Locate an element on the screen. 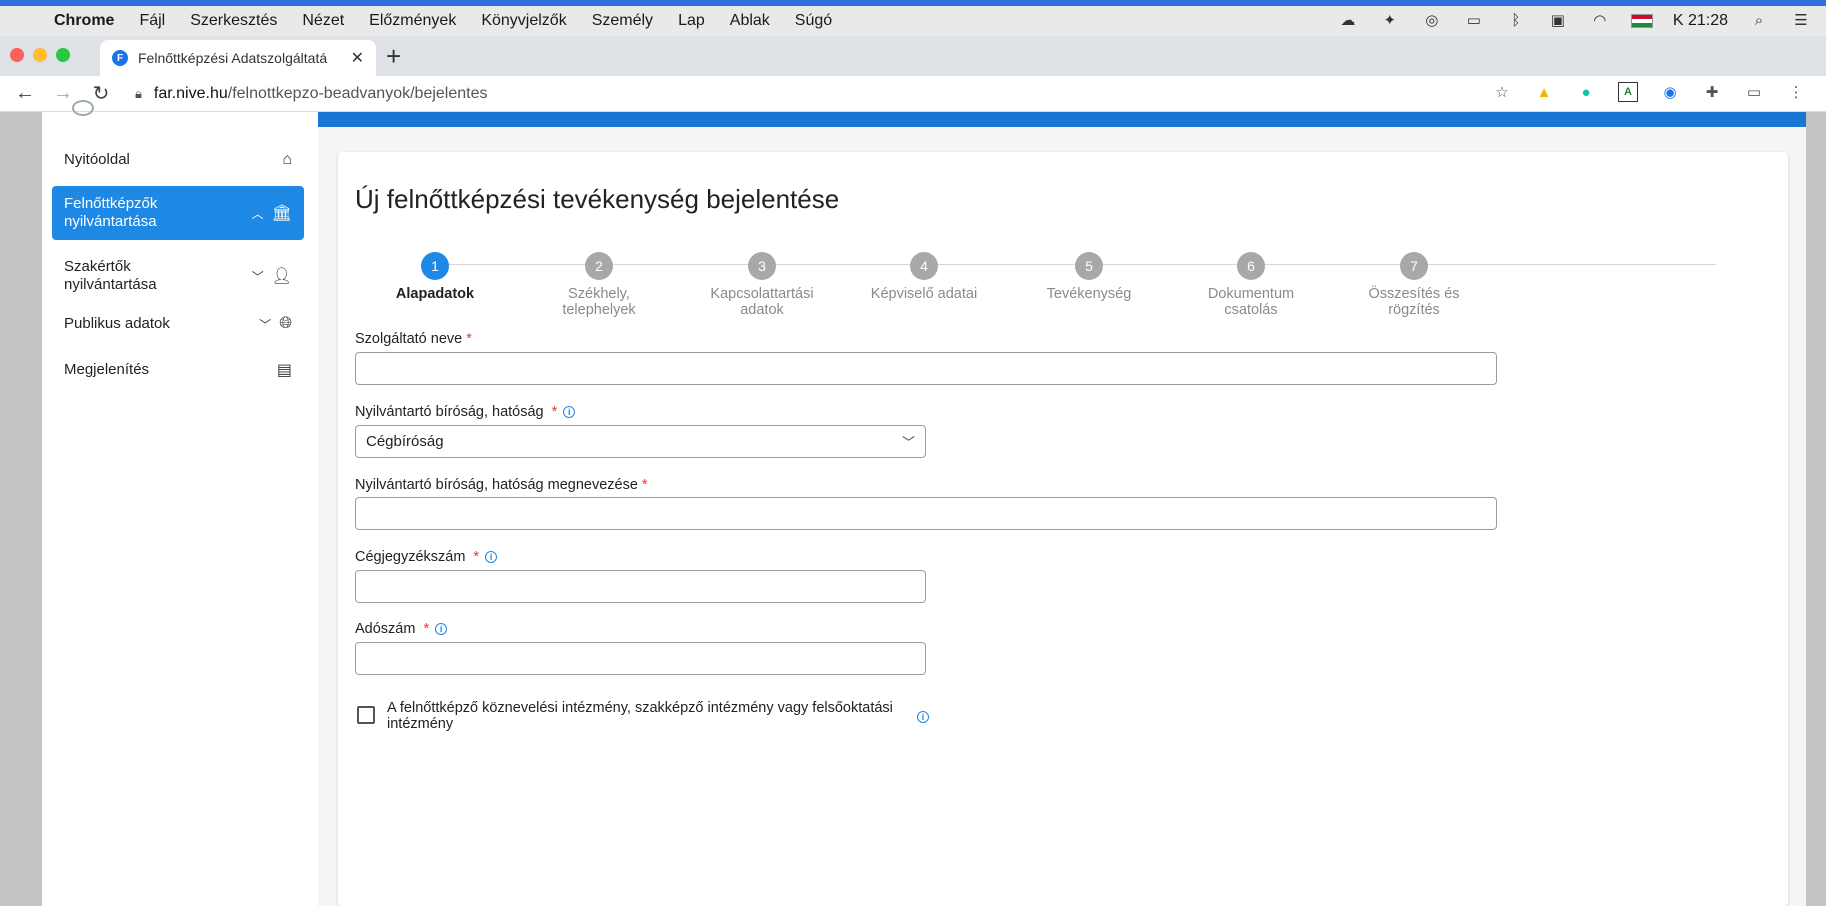  menu-history: Előzmények is located at coordinates (412, 21).